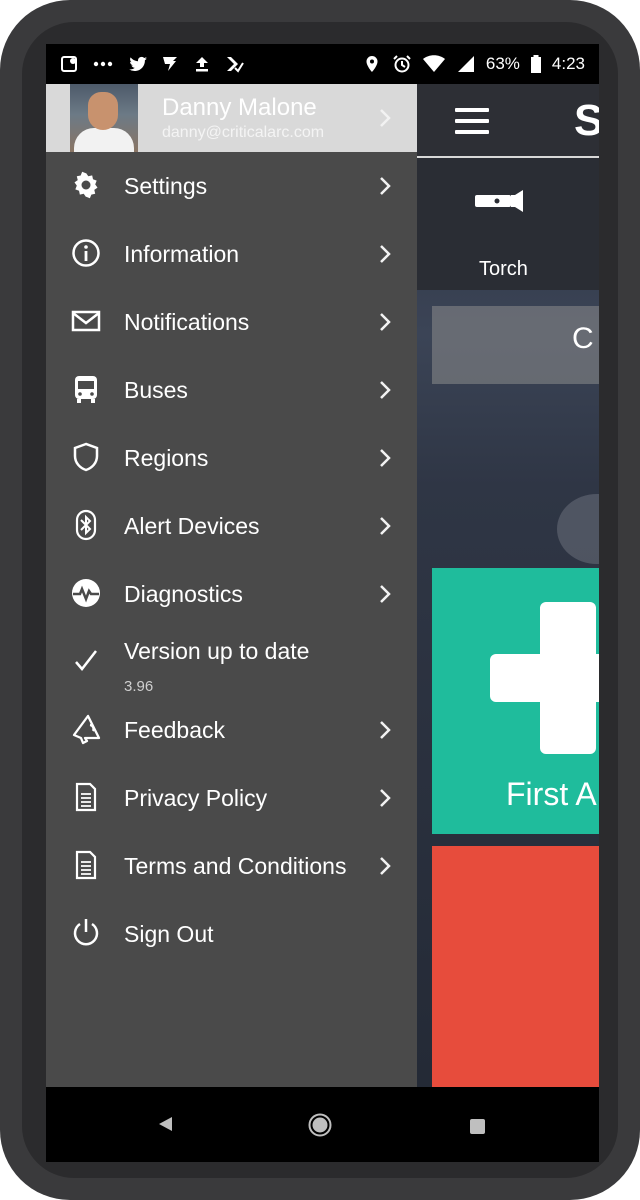  I want to click on profile-header: Danny Malone danny@criticalarc.com, so click(231, 118).